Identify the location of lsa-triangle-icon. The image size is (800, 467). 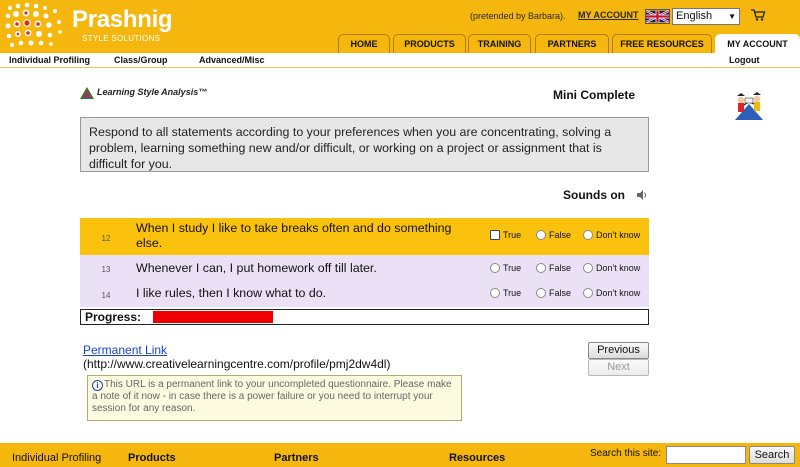
(87, 93).